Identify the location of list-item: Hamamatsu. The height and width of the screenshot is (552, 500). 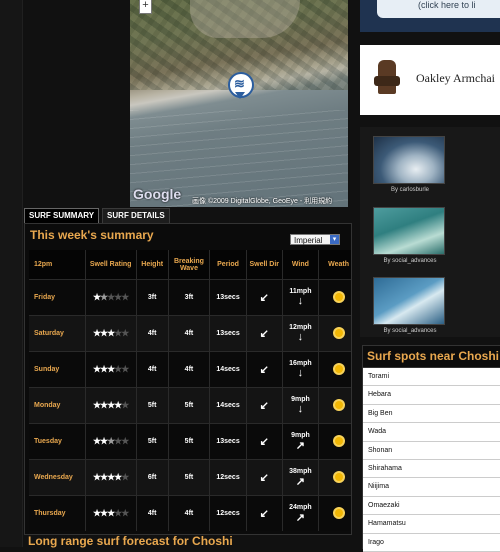
(431, 524).